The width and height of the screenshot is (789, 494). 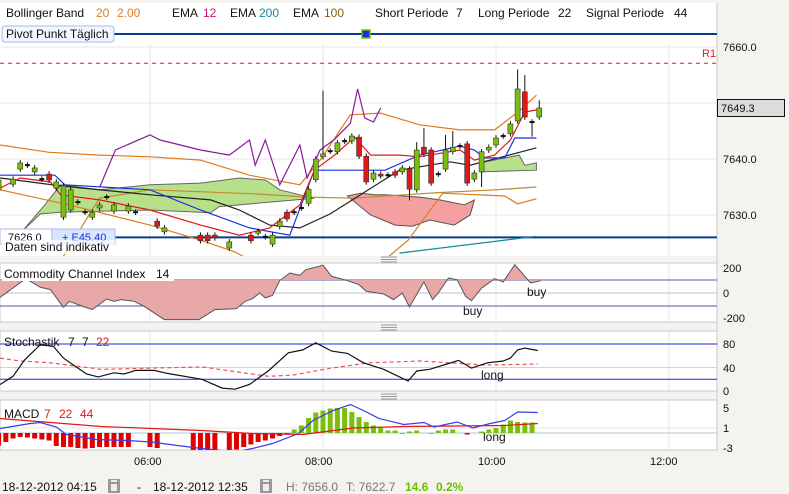 What do you see at coordinates (728, 449) in the screenshot?
I see `macd-tick-neg3: -3` at bounding box center [728, 449].